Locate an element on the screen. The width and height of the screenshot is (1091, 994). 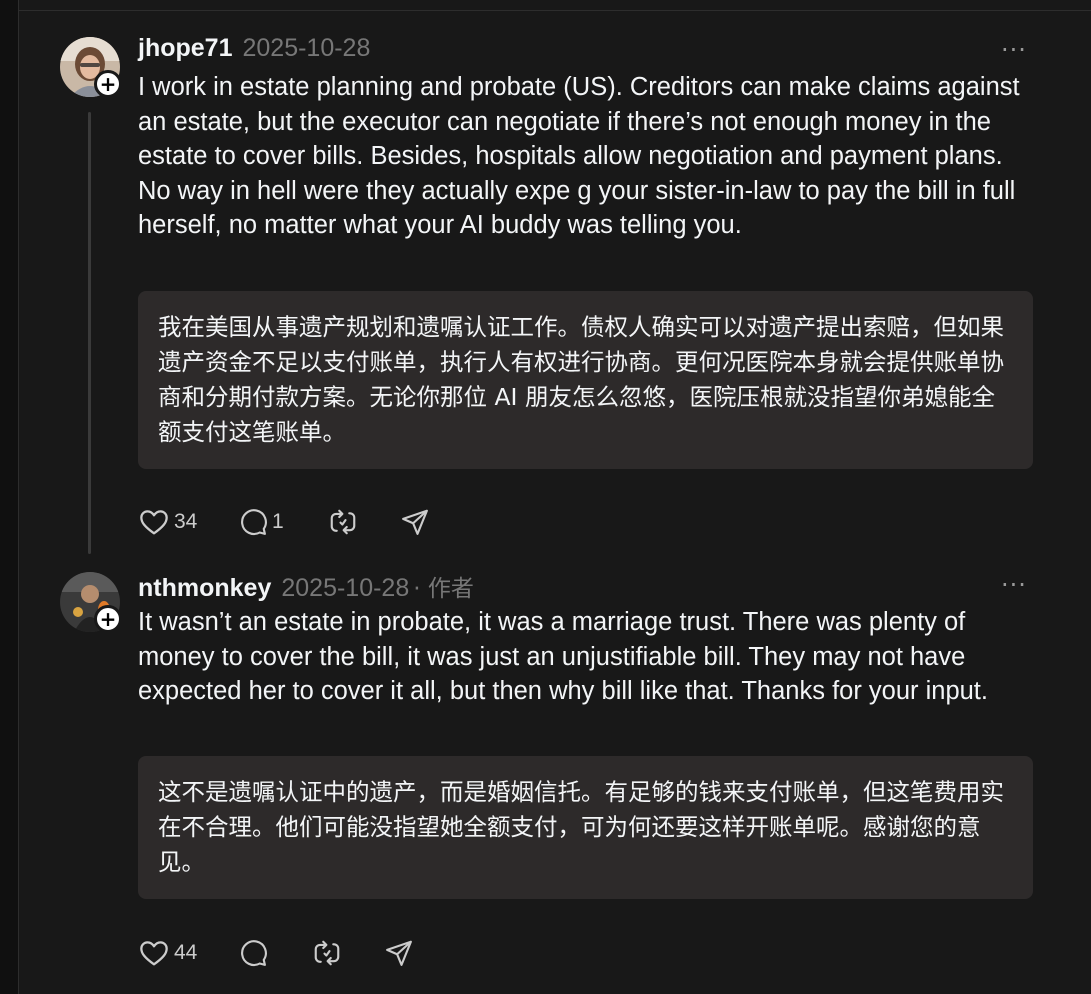
username: jhope71 is located at coordinates (185, 48).